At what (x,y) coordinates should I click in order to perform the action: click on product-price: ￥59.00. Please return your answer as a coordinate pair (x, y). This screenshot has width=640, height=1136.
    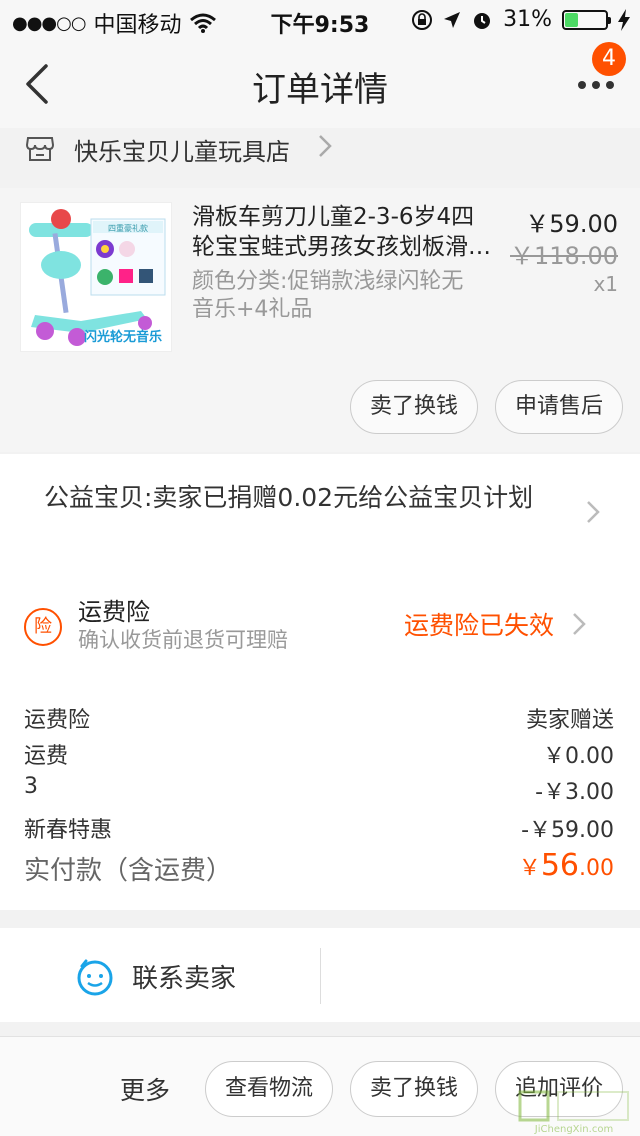
    Looking at the image, I should click on (571, 224).